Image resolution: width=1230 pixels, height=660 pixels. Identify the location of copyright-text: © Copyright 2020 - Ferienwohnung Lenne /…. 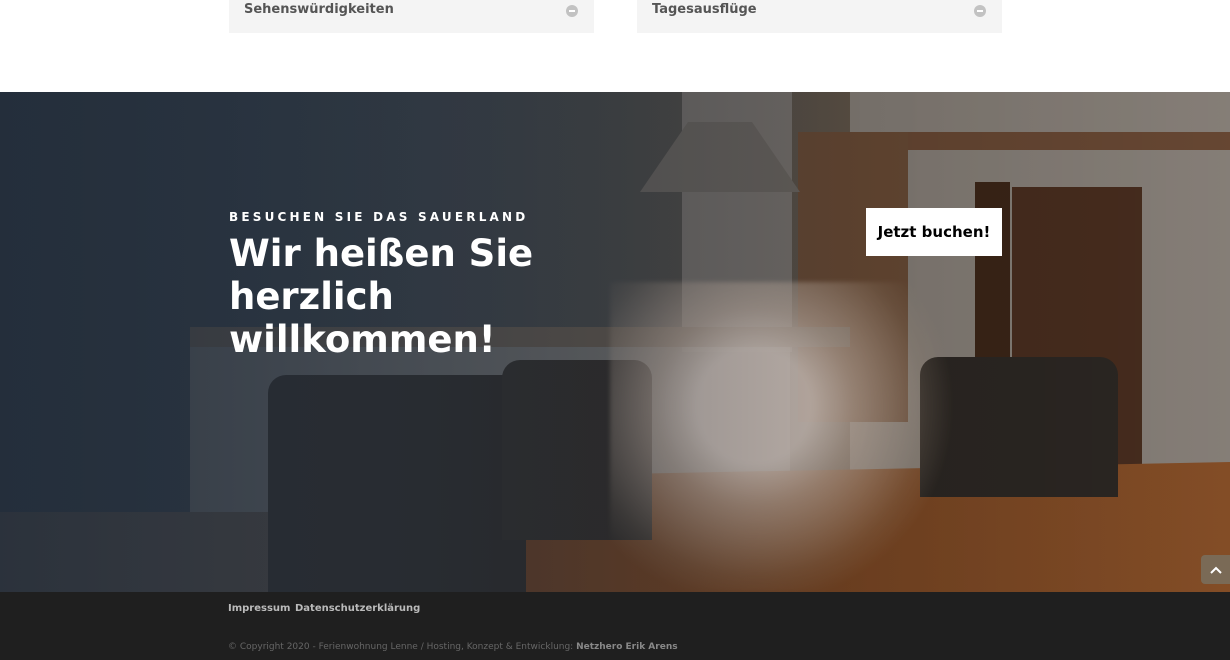
(453, 647).